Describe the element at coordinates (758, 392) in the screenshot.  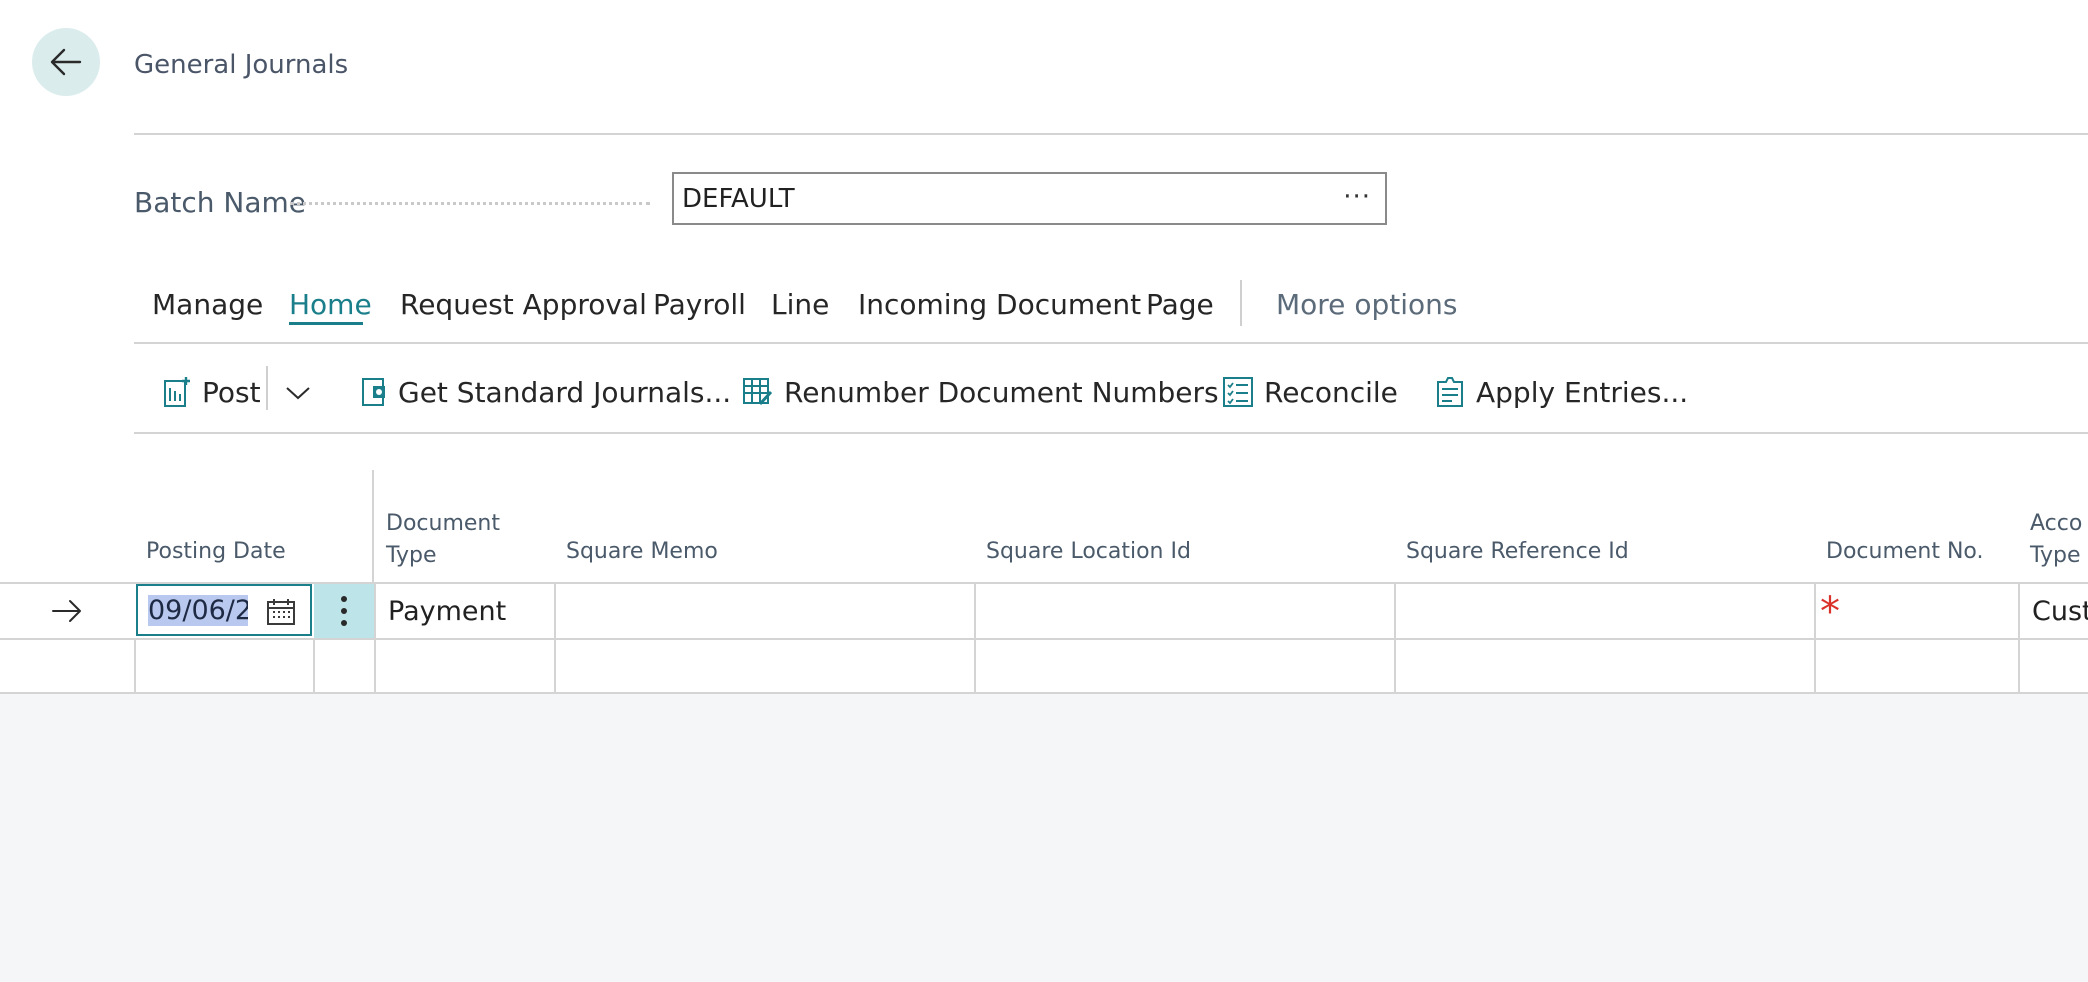
I see `renumber-icon` at that location.